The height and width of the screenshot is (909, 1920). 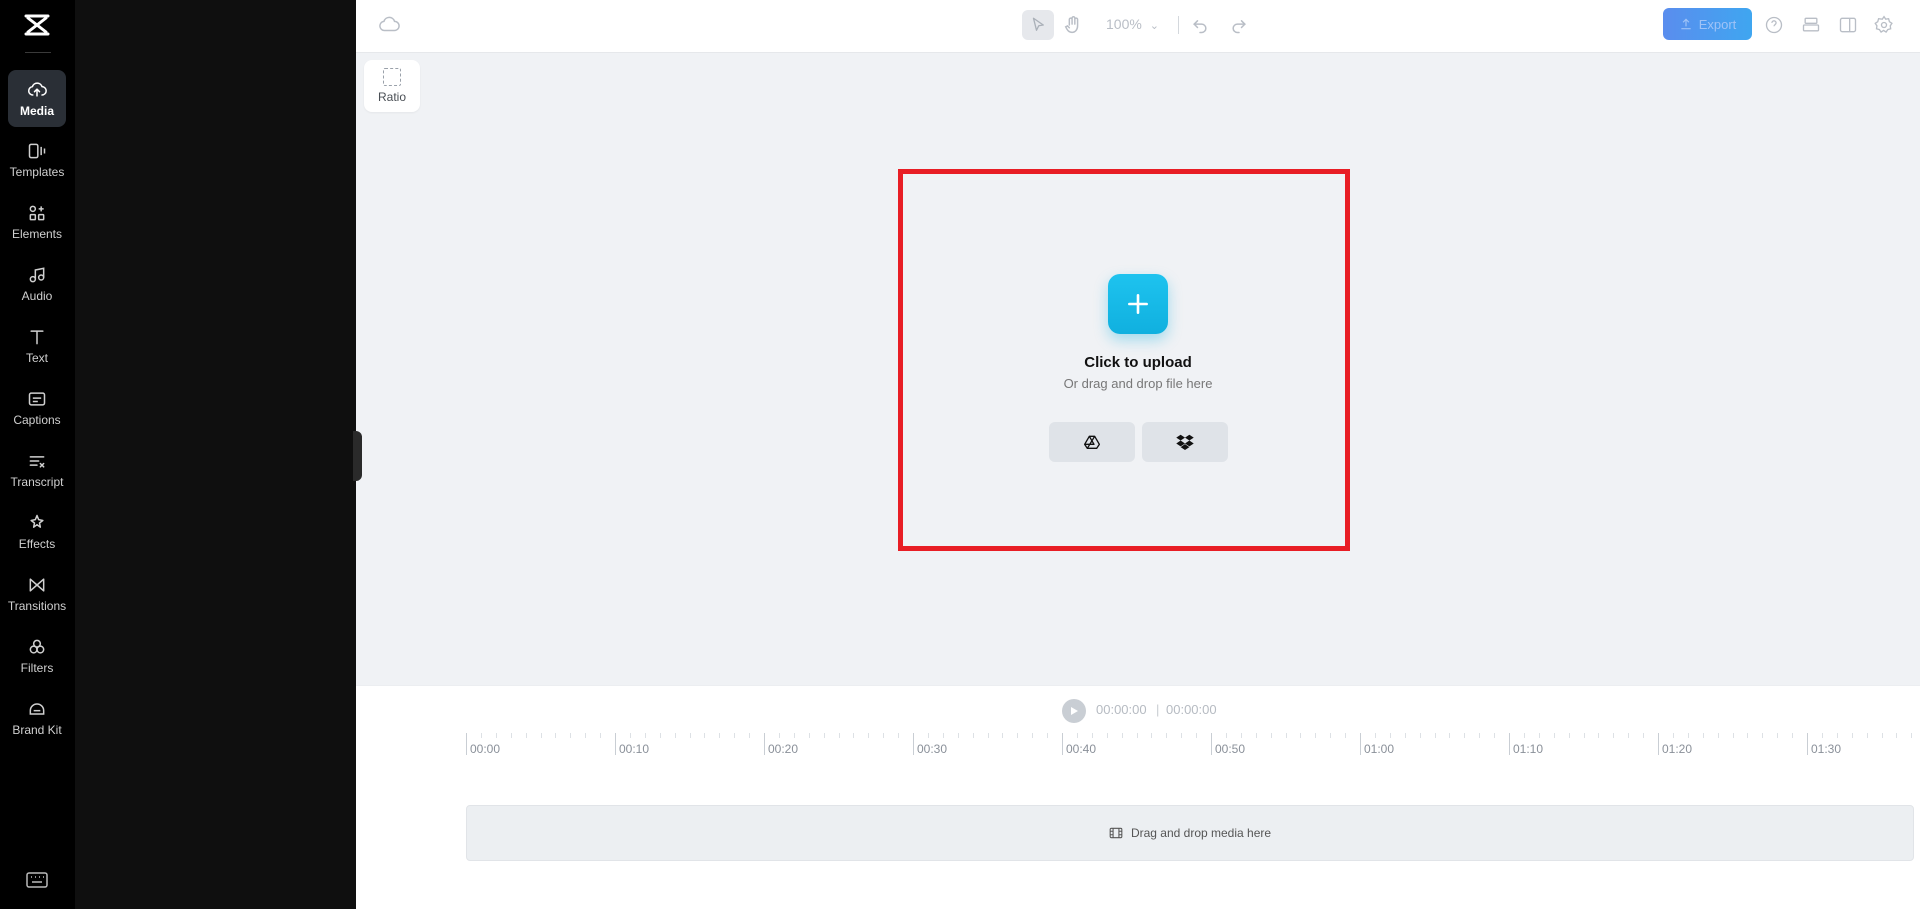 I want to click on logo-divider, so click(x=38, y=52).